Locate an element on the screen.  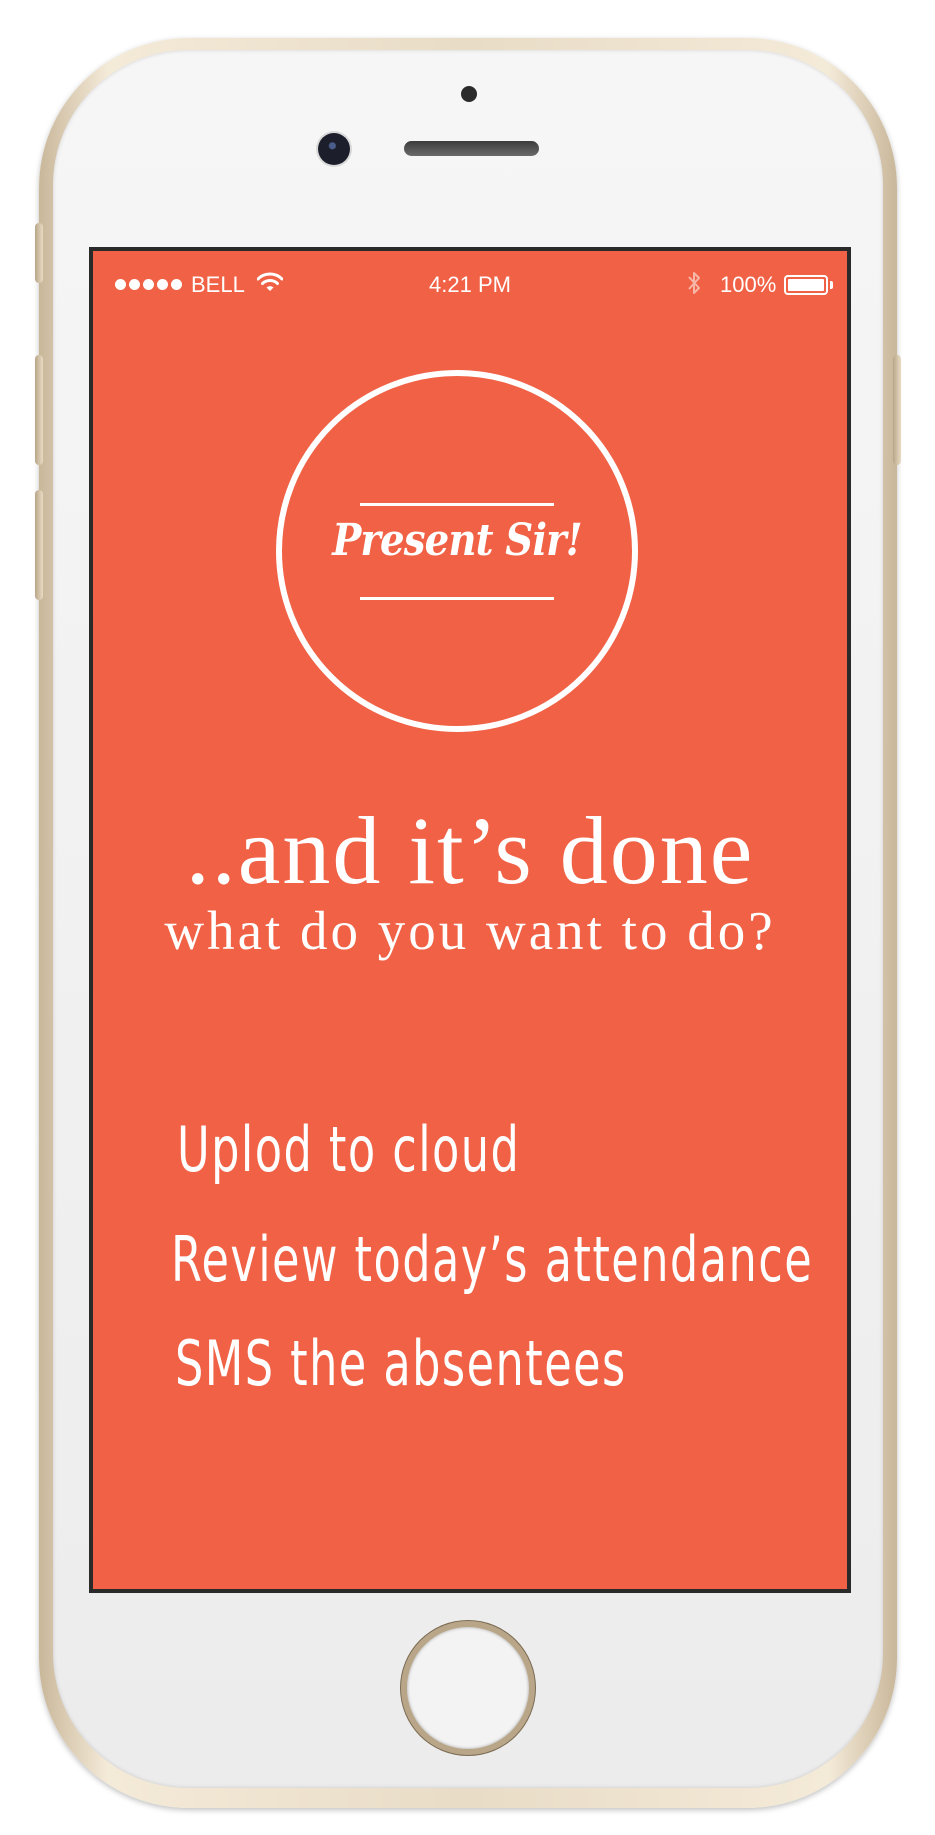
logo-rule-bottom is located at coordinates (457, 598).